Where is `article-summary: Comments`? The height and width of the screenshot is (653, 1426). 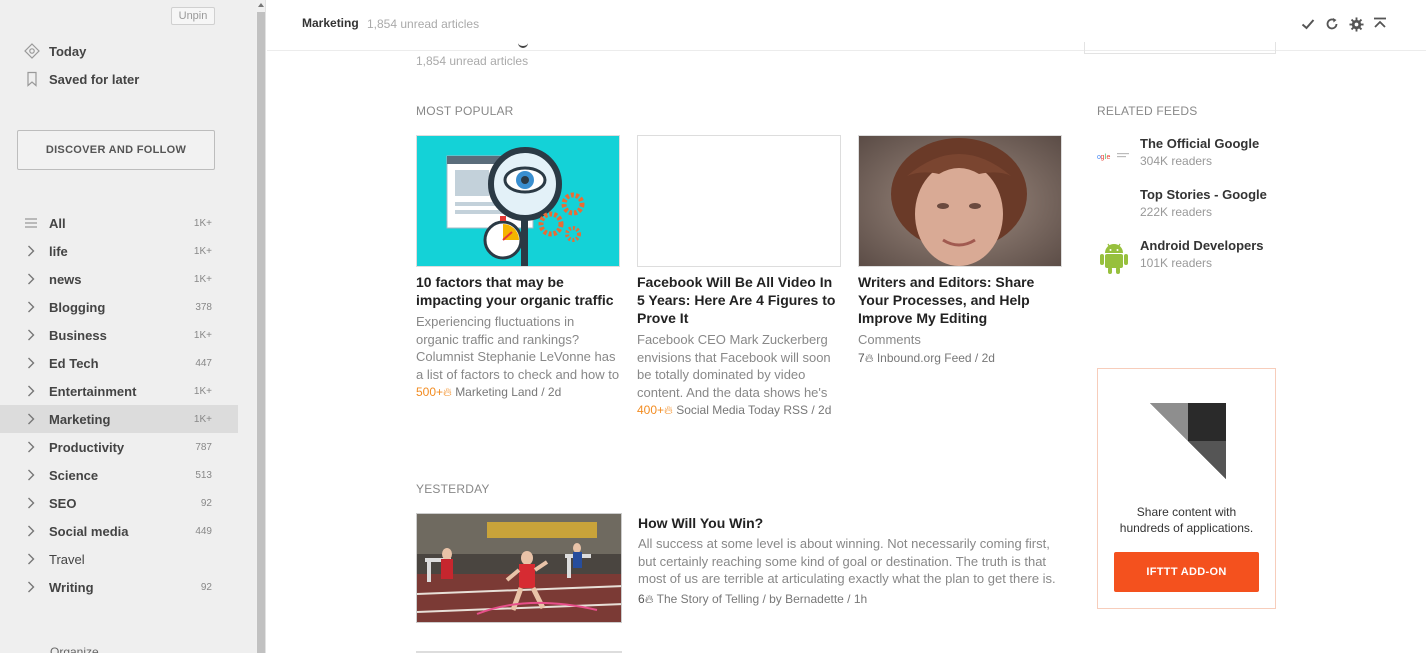
article-summary: Comments is located at coordinates (889, 339).